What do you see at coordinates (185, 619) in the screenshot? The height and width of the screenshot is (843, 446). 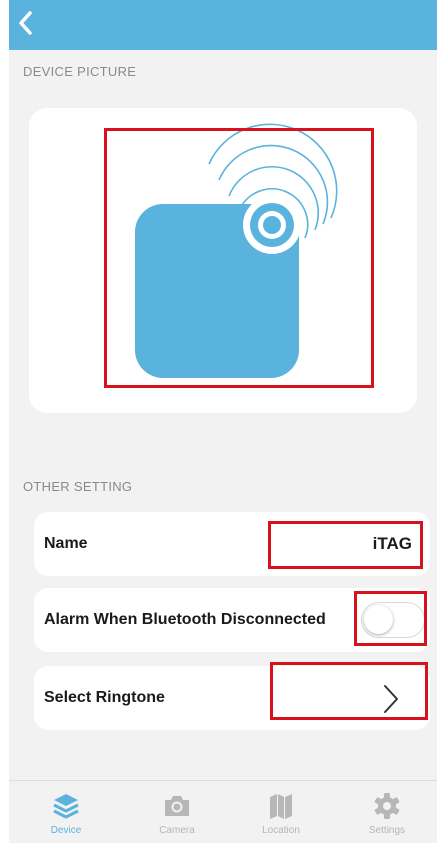 I see `alarm-label: Alarm When Bluetooth Disconnected` at bounding box center [185, 619].